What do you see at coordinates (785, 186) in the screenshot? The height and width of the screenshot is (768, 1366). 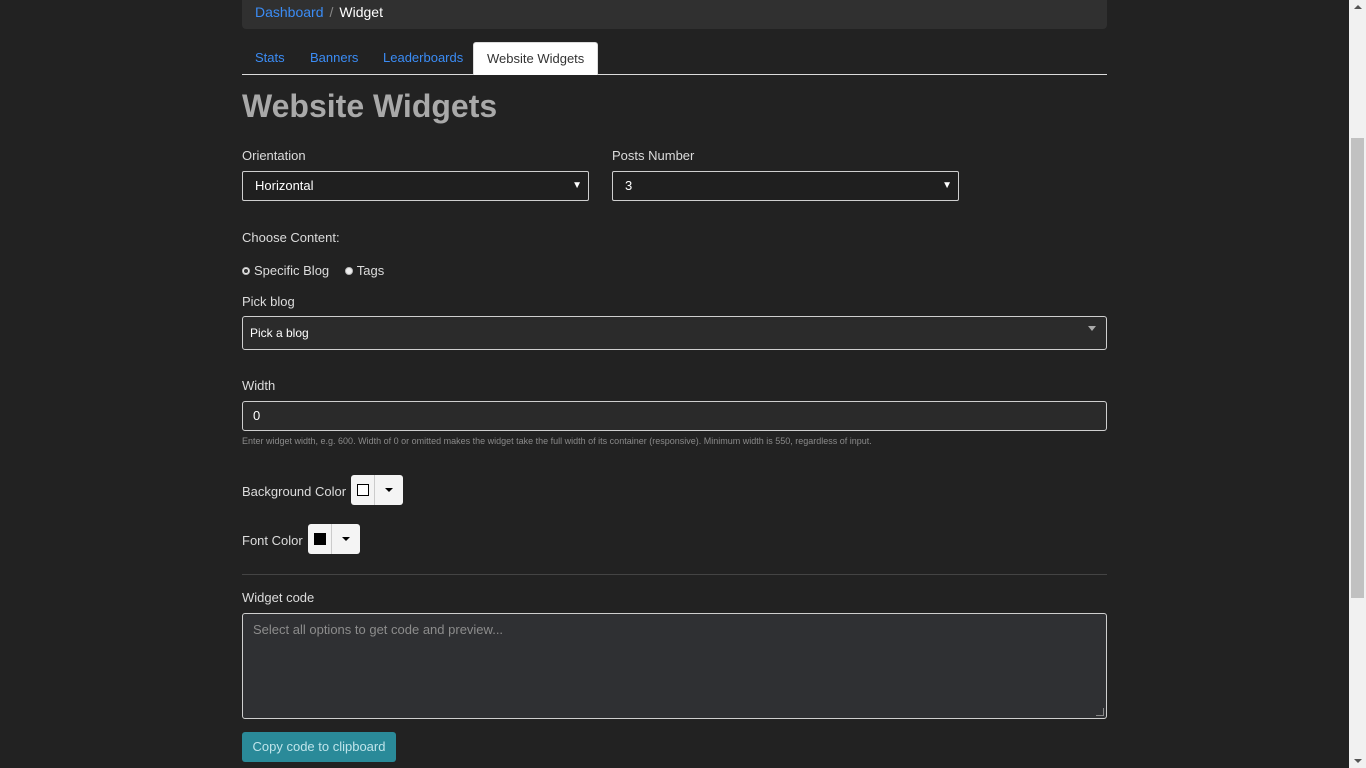 I see `posts-number-select: 3 ▼` at bounding box center [785, 186].